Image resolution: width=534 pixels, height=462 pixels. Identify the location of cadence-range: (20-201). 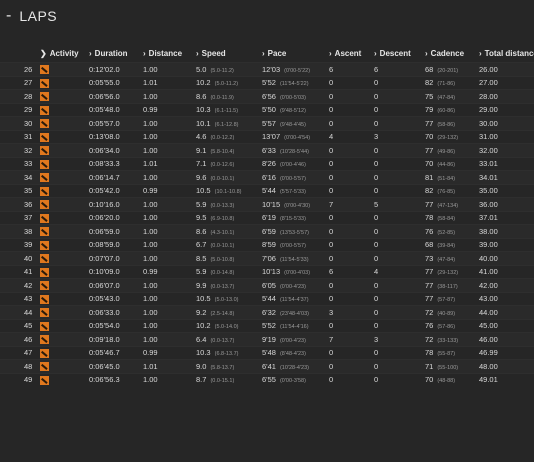
(448, 70).